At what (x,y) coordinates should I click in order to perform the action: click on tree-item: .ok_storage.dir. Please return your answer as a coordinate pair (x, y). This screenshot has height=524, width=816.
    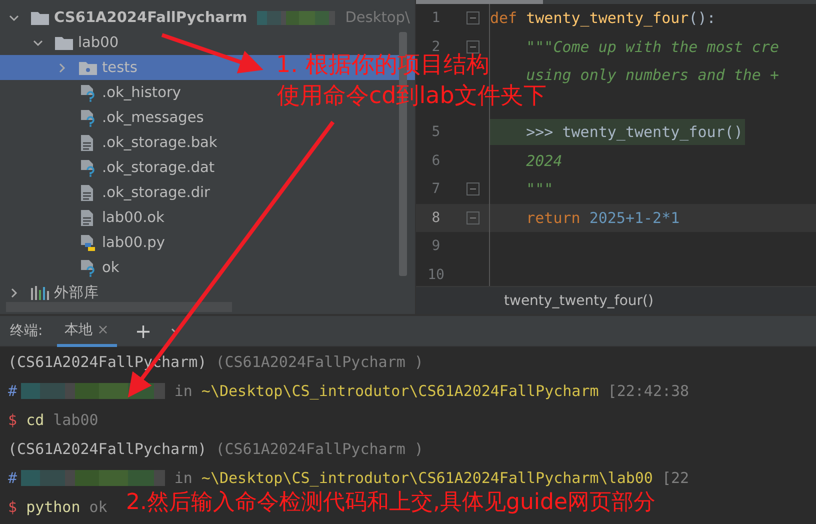
    Looking at the image, I should click on (156, 192).